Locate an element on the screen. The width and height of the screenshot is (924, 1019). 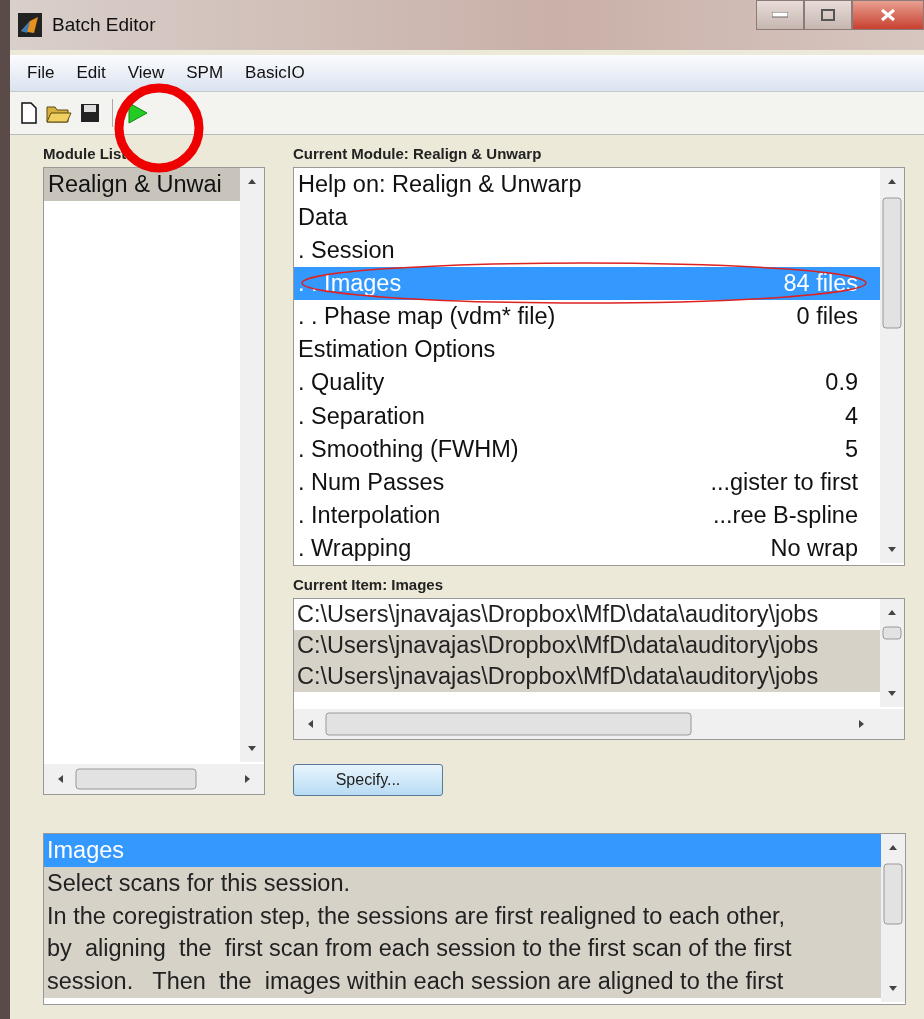
menu-item: Edit is located at coordinates (91, 73).